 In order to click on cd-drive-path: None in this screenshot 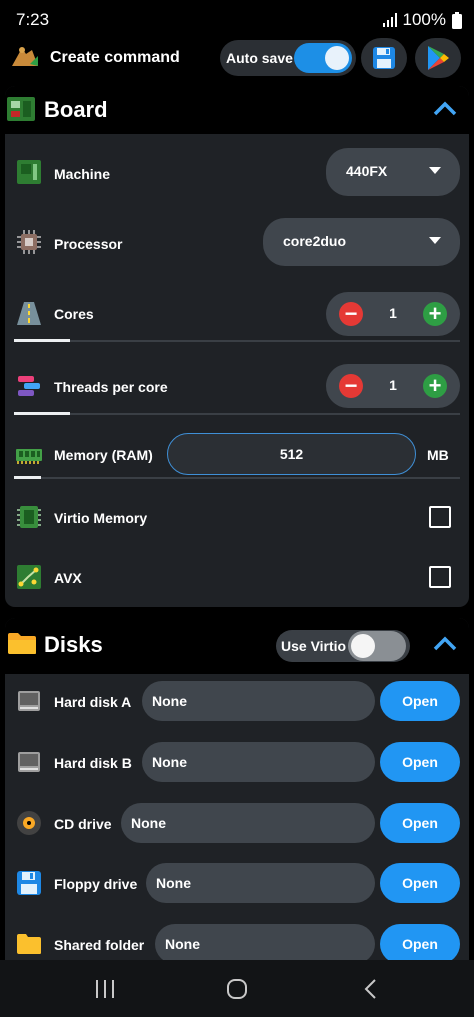, I will do `click(248, 823)`.